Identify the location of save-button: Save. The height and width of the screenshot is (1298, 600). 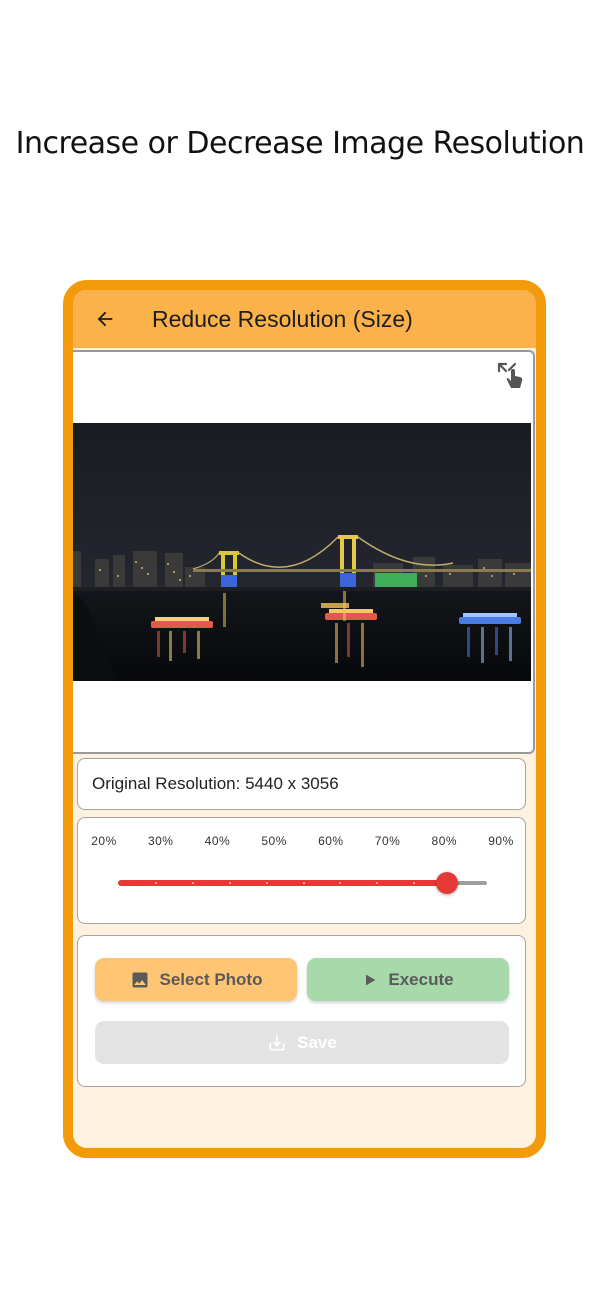
(302, 1042).